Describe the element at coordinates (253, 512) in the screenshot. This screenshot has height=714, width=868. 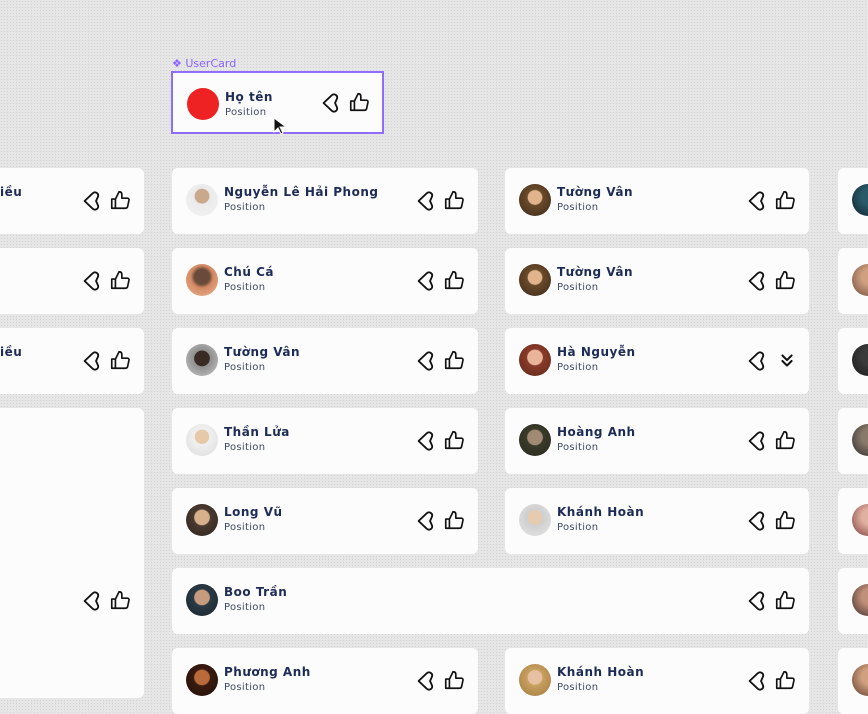
I see `card-name: Long Vũ` at that location.